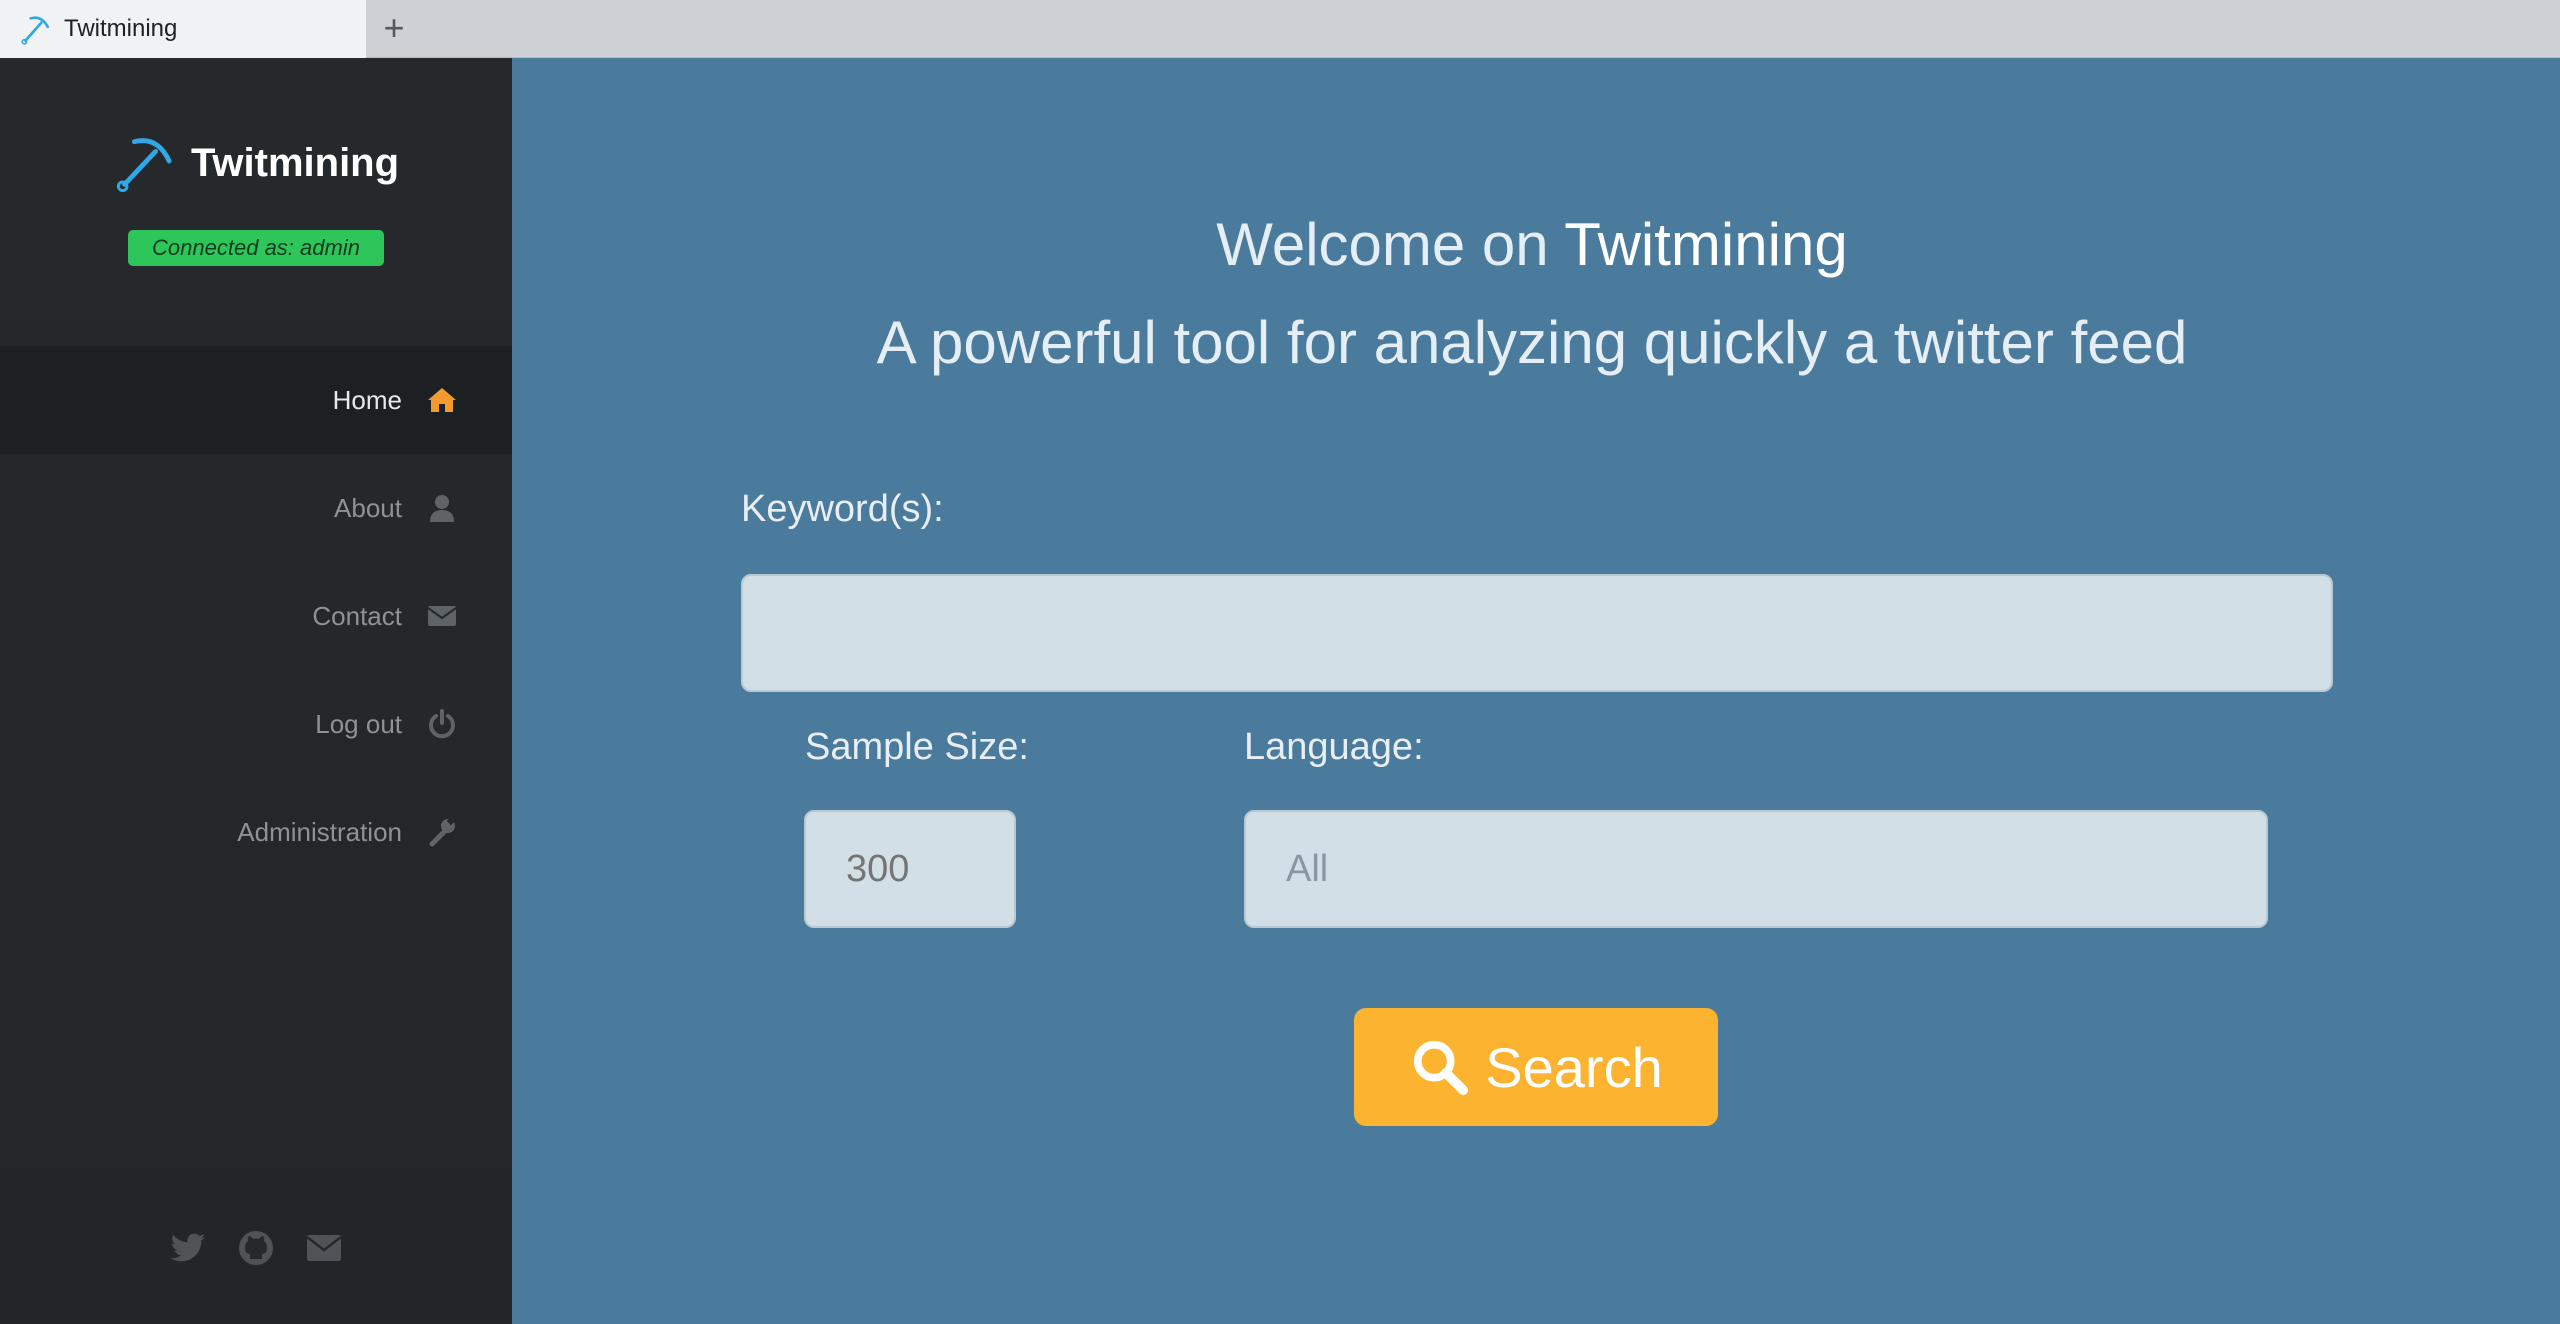  I want to click on search-button: Search, so click(1536, 1067).